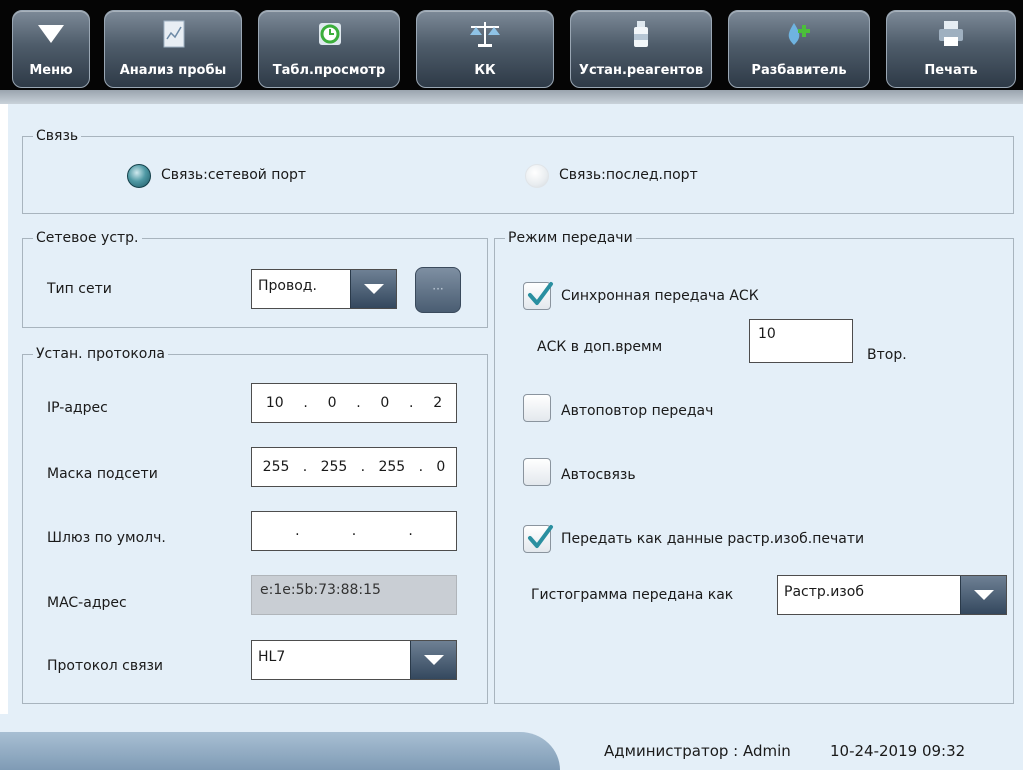 This screenshot has height=770, width=1023. What do you see at coordinates (598, 475) in the screenshot?
I see `auto-connect-label: Автосвязь` at bounding box center [598, 475].